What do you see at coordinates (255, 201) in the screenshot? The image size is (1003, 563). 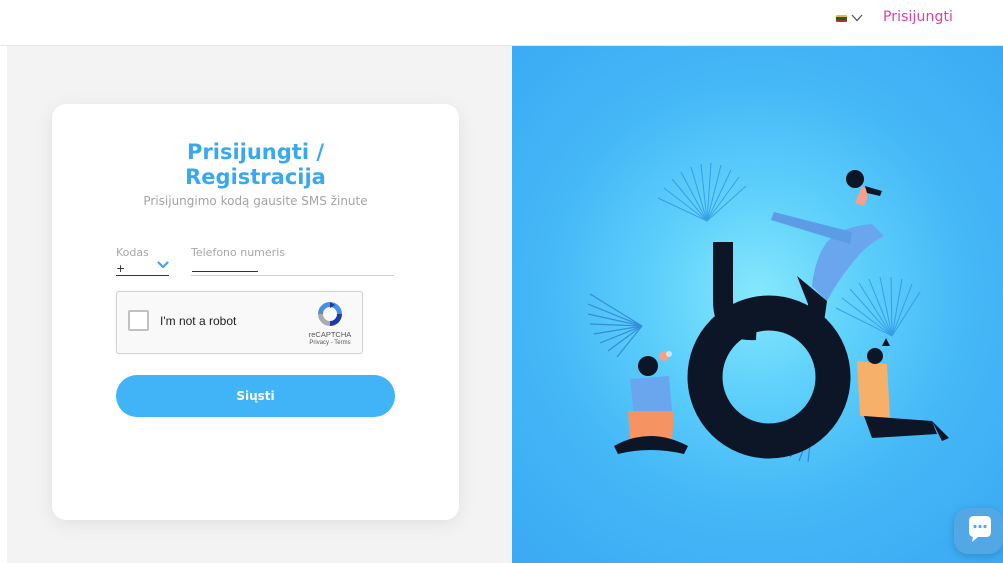 I see `card-subtitle: Prisijungimo kodą gausite SMS žinute` at bounding box center [255, 201].